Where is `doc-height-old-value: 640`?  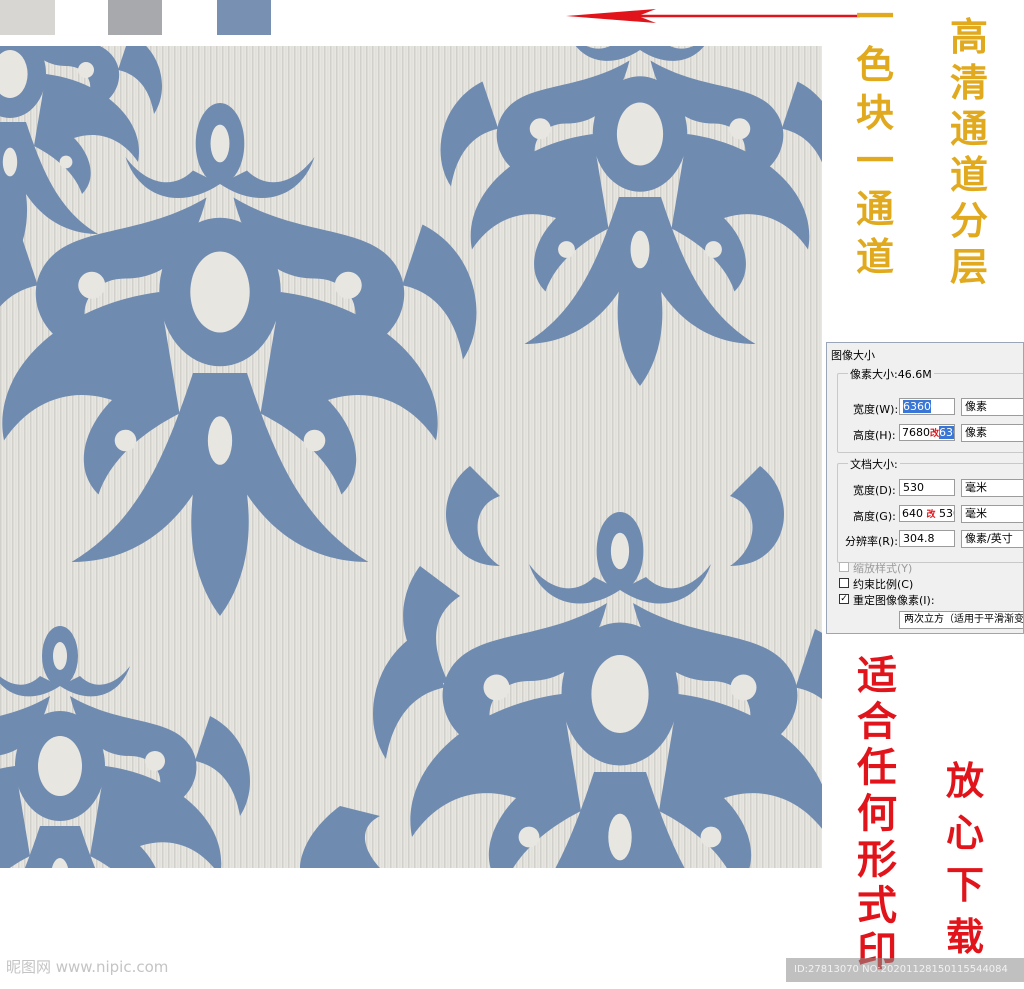
doc-height-old-value: 640 is located at coordinates (912, 513).